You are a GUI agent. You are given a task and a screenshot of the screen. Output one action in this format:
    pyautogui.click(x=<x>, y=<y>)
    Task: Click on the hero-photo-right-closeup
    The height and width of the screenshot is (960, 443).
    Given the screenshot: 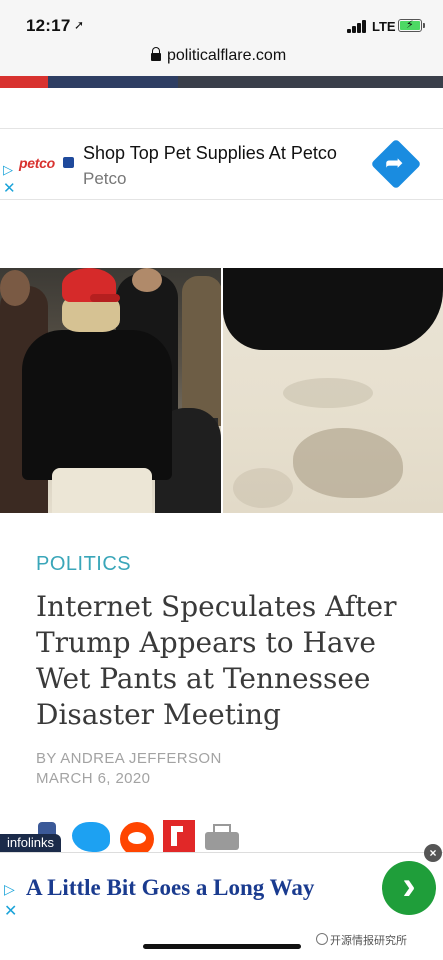 What is the action you would take?
    pyautogui.click(x=333, y=390)
    